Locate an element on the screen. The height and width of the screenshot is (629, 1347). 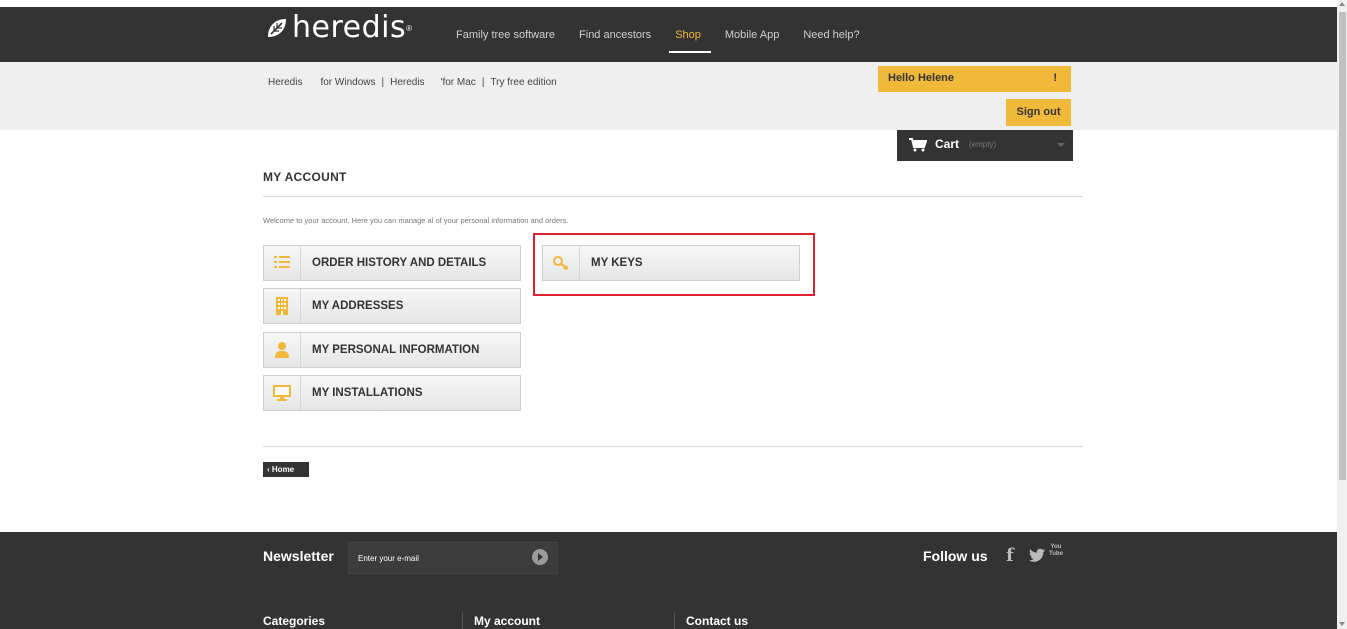
sign-out-button: Sign out is located at coordinates (1038, 112).